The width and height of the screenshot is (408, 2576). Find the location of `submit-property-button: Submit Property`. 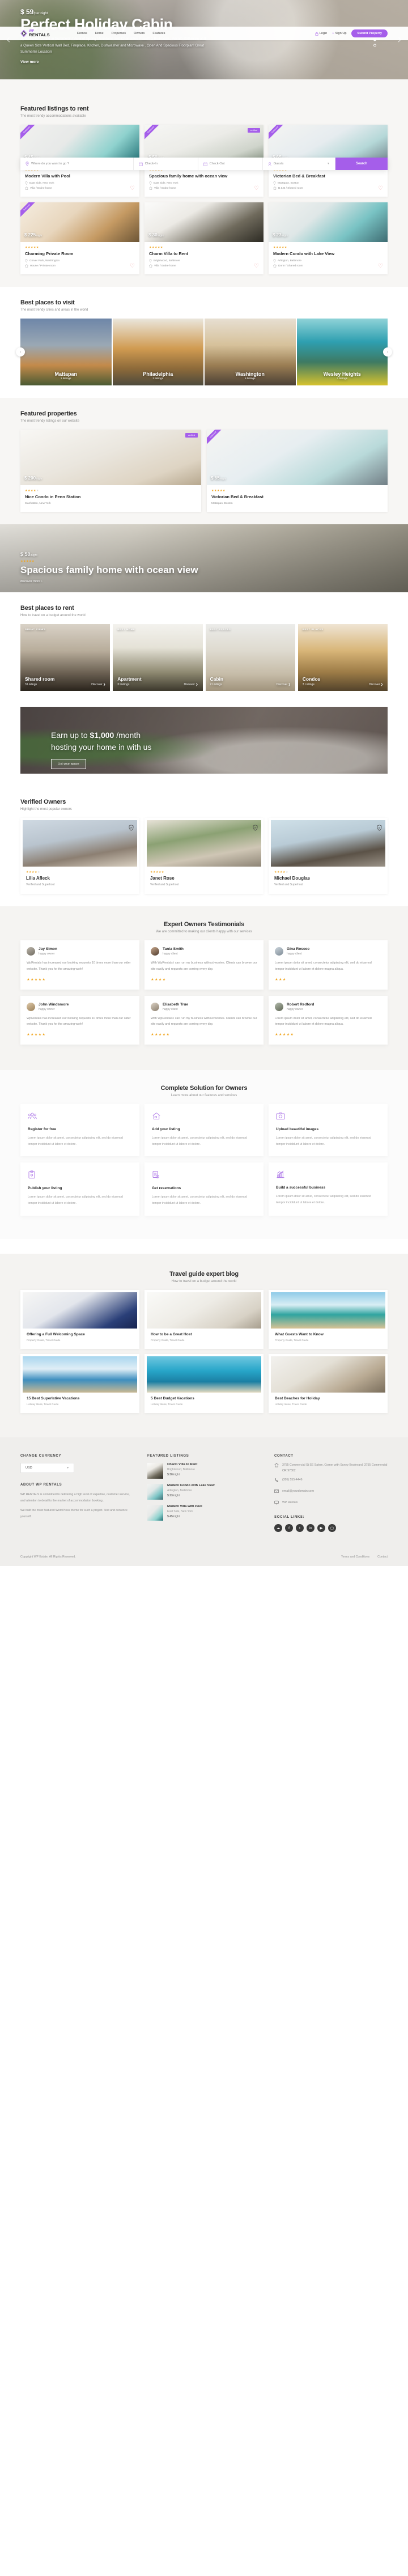

submit-property-button: Submit Property is located at coordinates (369, 33).